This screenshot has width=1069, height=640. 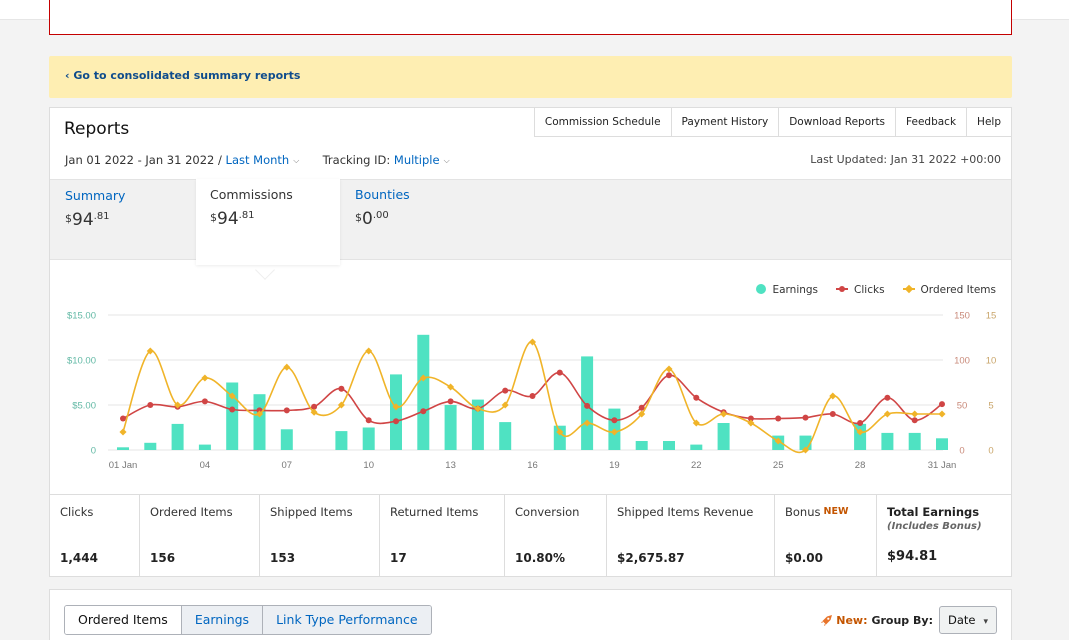 I want to click on stat-ordered-items: Ordered Items 156, so click(x=200, y=536).